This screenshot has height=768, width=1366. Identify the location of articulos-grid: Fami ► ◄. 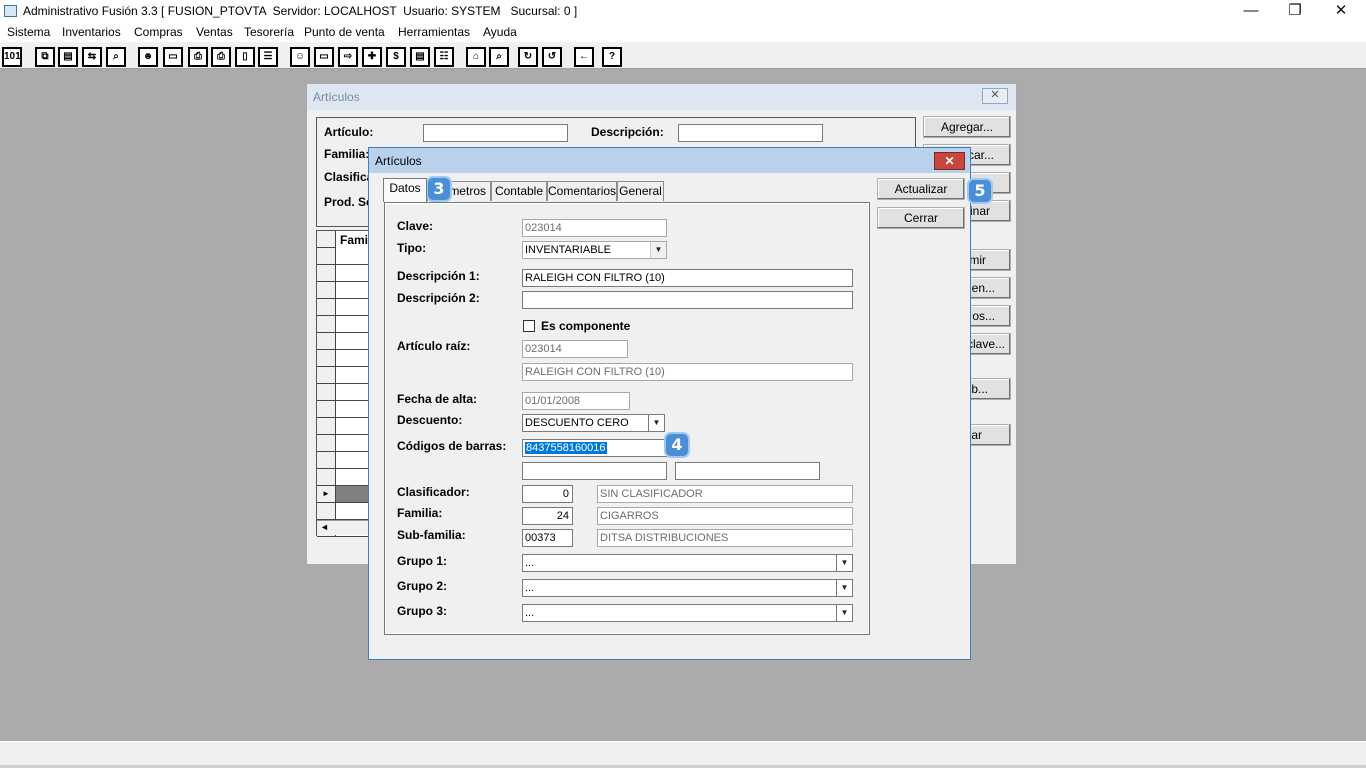
(346, 383).